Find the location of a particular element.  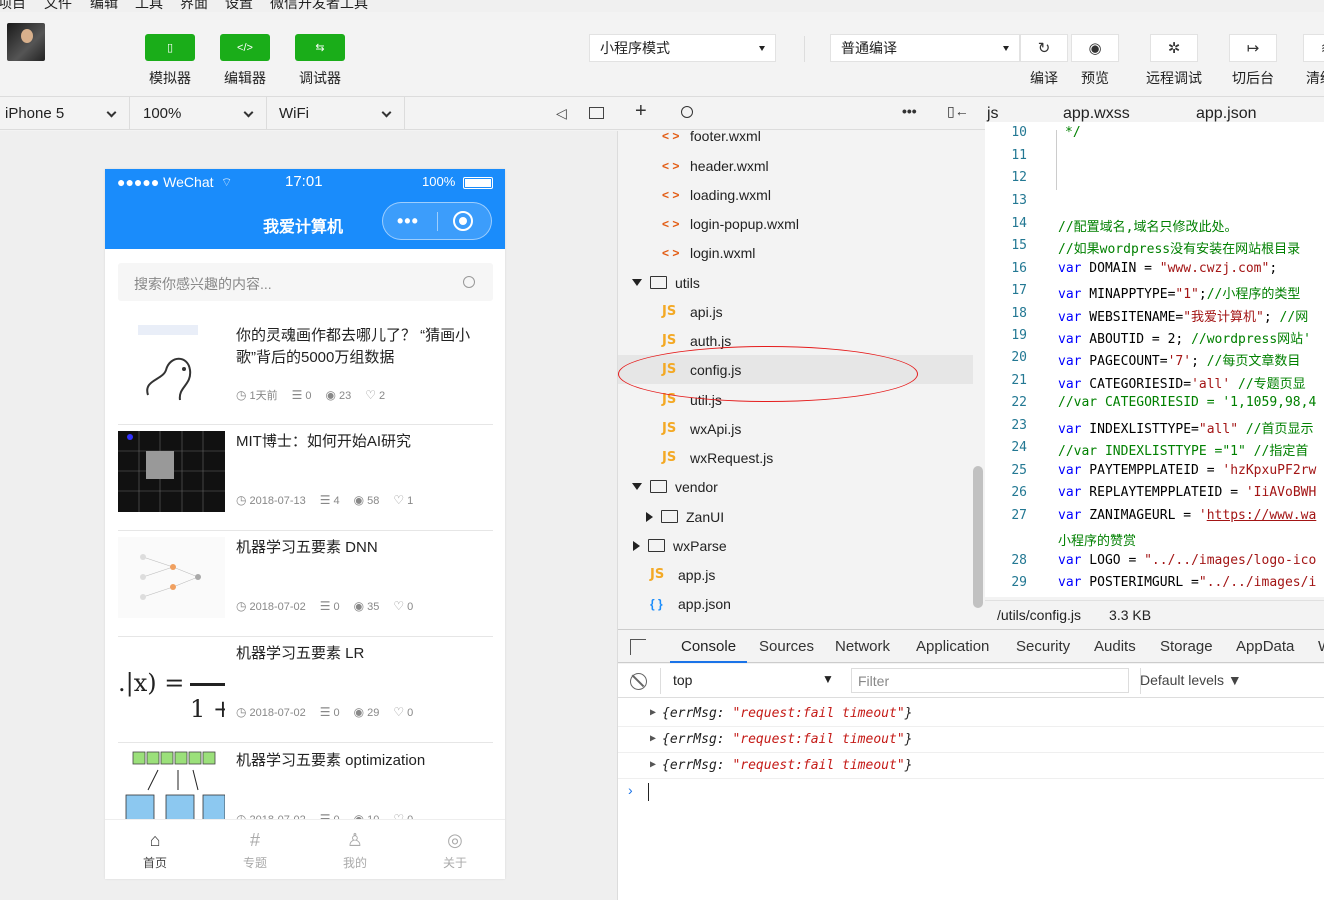

post-meta: ◷ 2018-07-02 ☰ 0 ◉ 35 ♡ 0 is located at coordinates (331, 606).